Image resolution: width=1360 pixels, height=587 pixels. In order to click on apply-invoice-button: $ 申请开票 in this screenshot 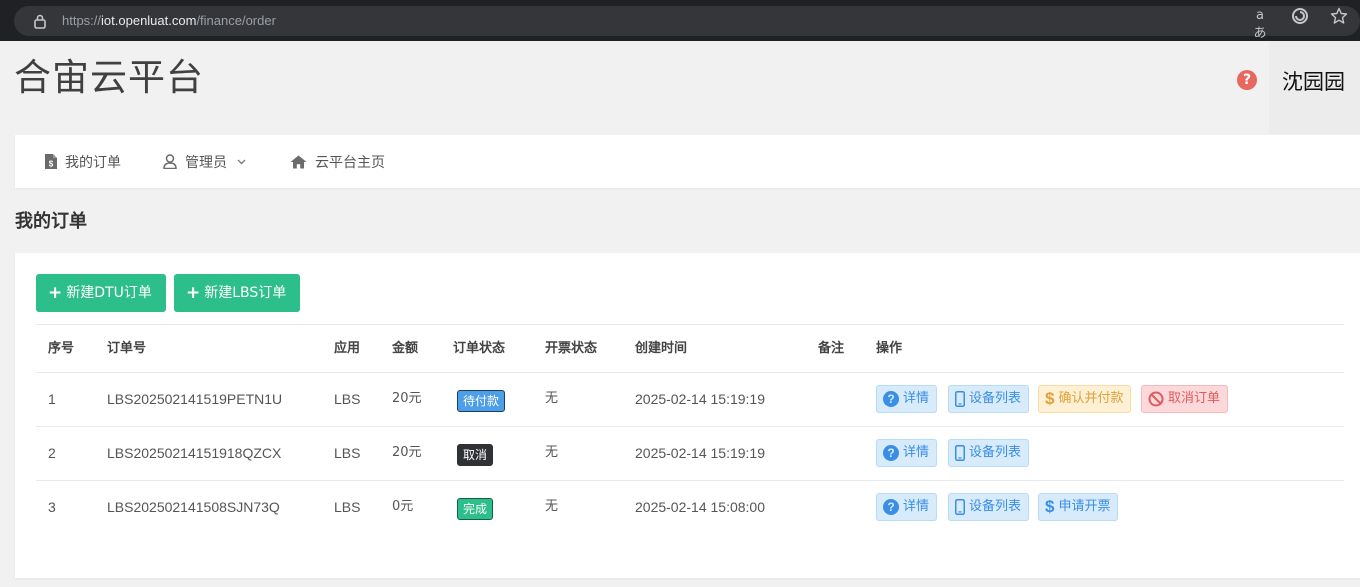, I will do `click(1078, 507)`.